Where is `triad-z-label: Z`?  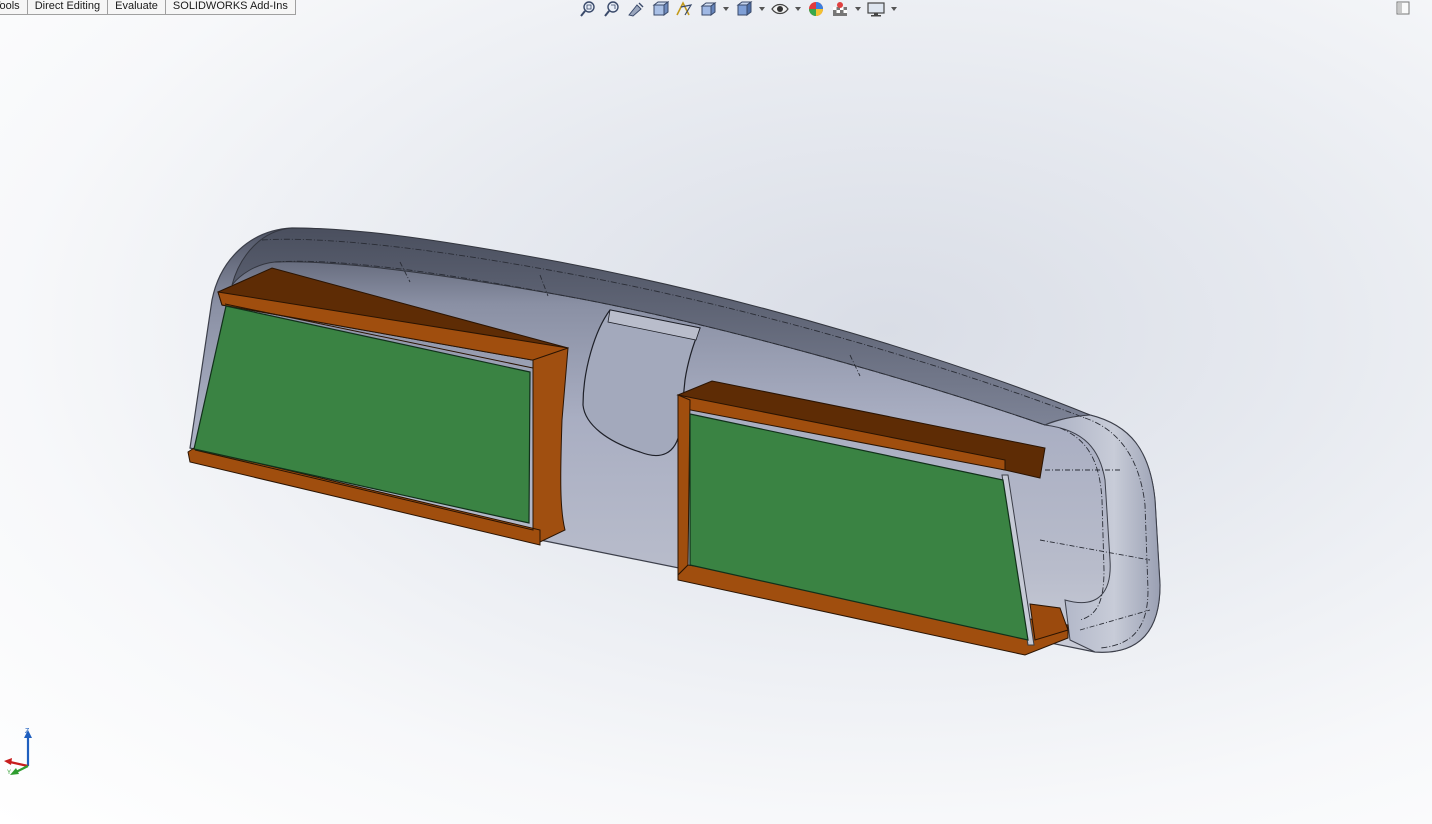
triad-z-label: Z is located at coordinates (27, 731).